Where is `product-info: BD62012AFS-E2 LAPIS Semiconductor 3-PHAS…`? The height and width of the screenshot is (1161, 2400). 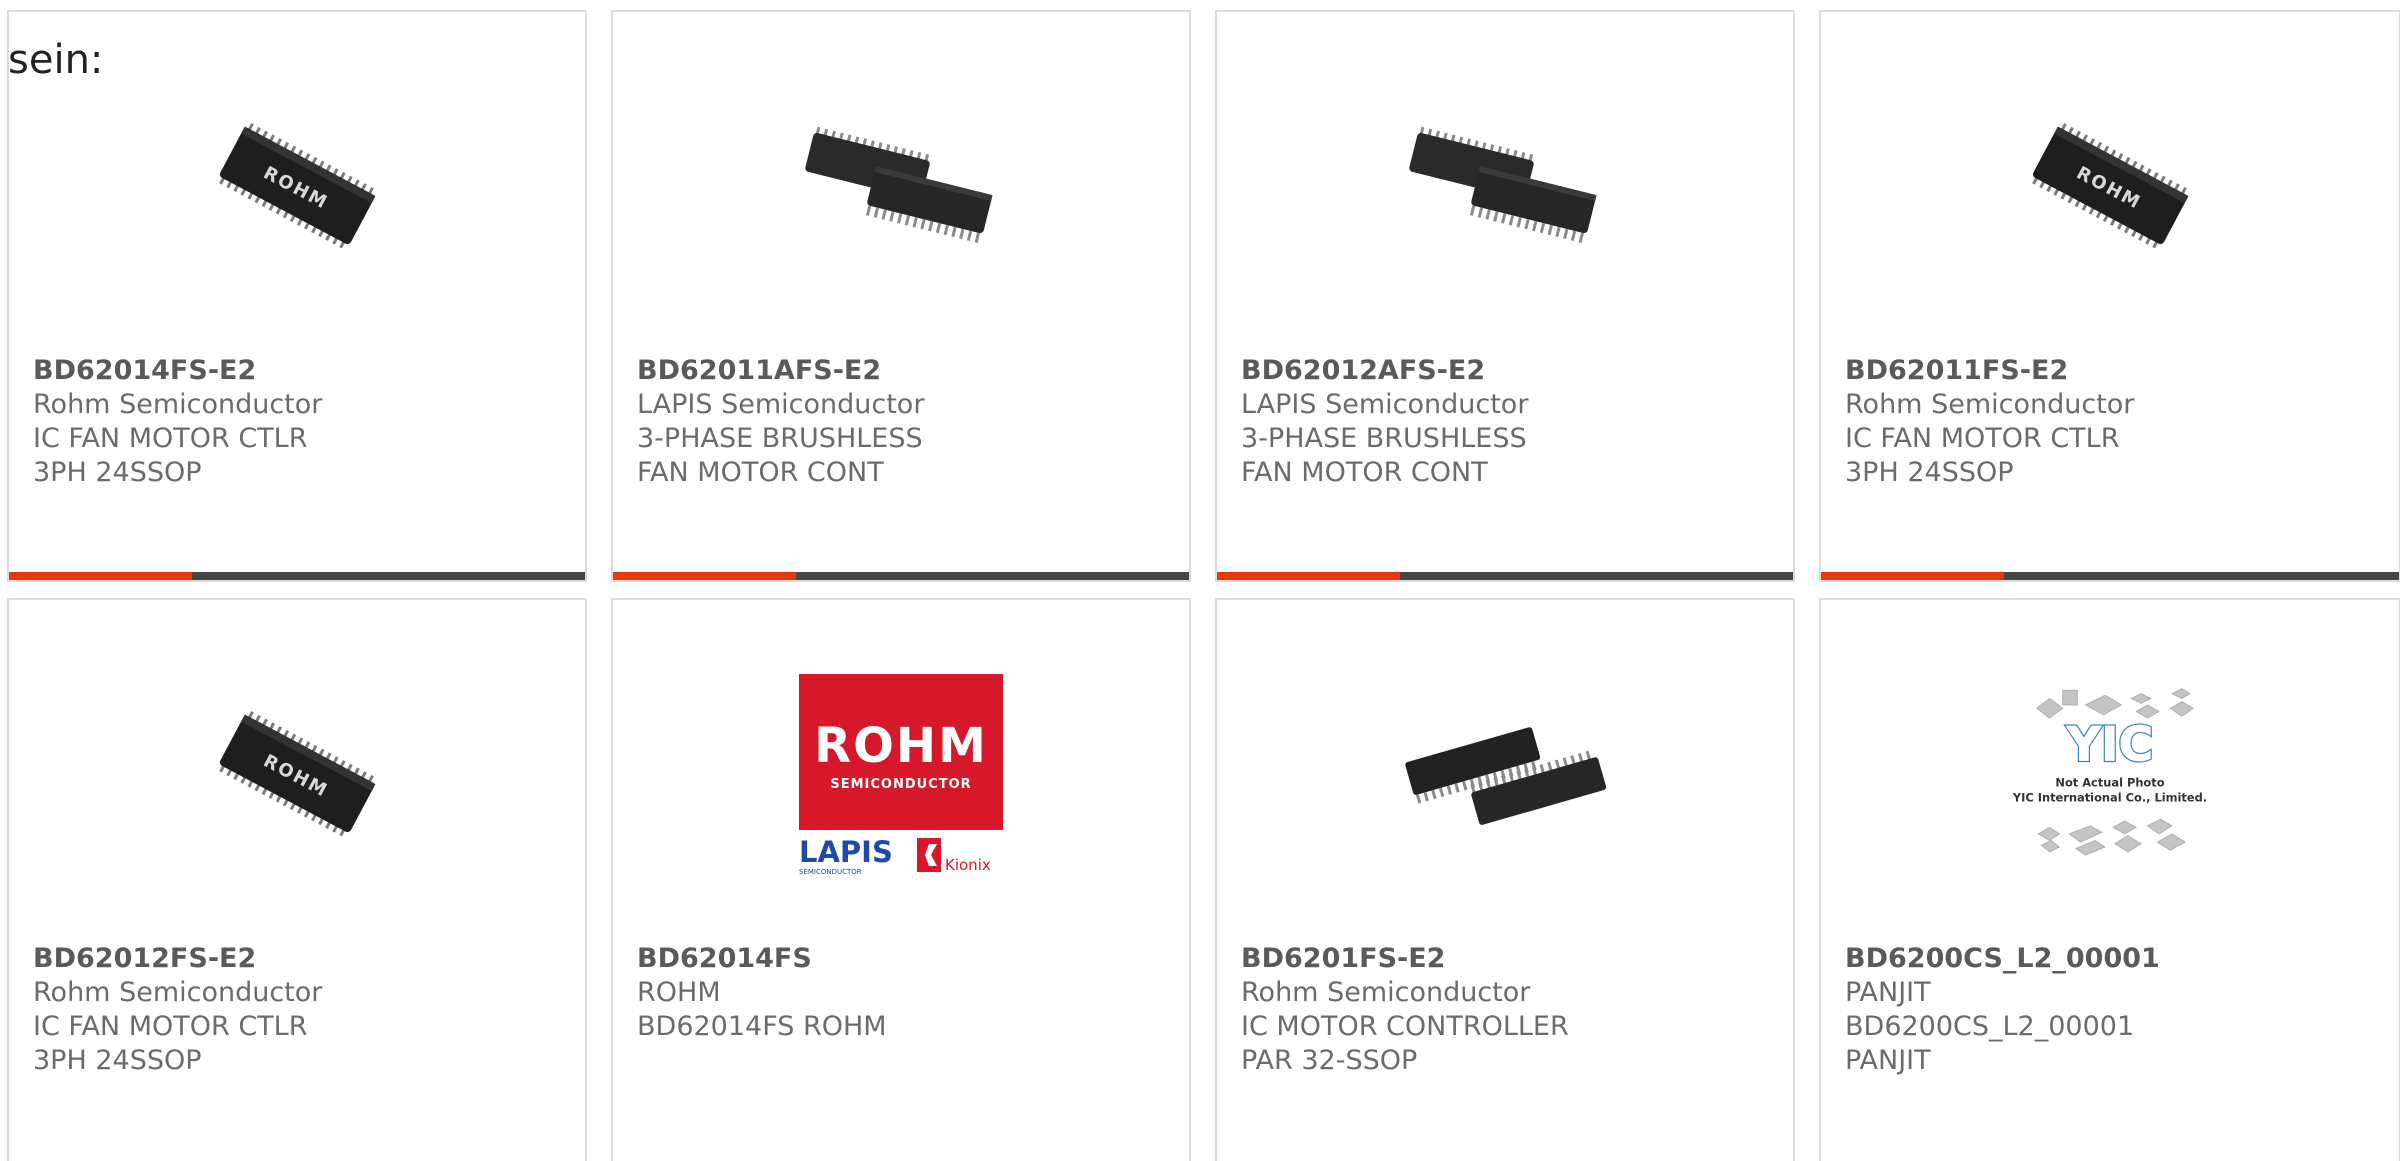 product-info: BD62012AFS-E2 LAPIS Semiconductor 3-PHAS… is located at coordinates (1406, 422).